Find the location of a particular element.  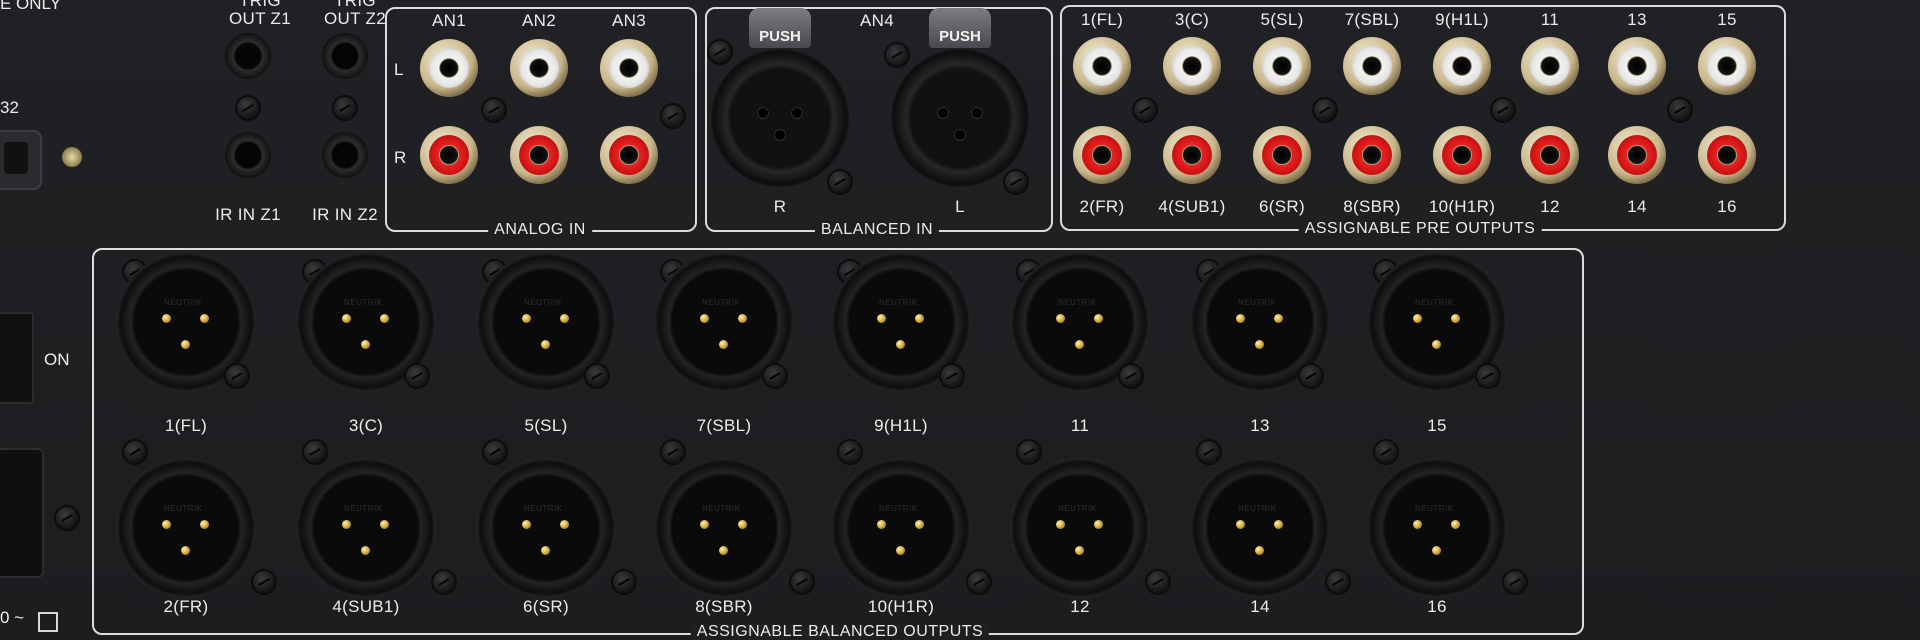

push-label: PUSH is located at coordinates (960, 36).